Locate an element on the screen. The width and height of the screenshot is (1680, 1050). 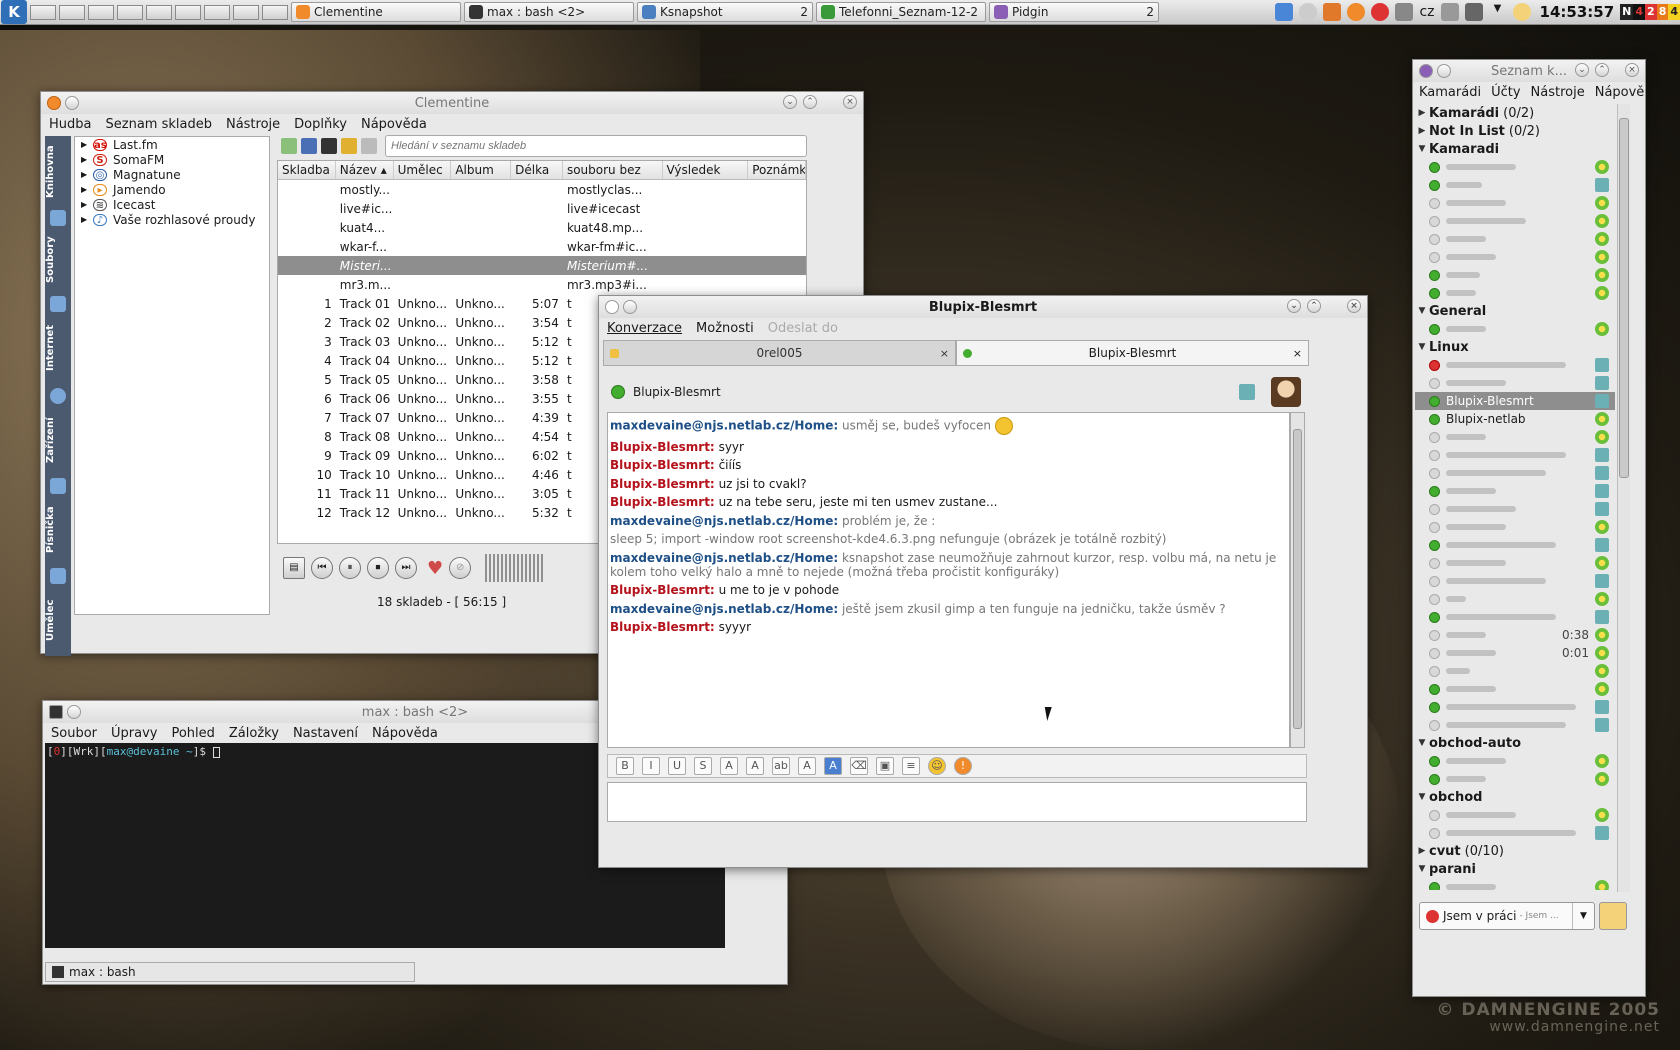
scissors-icon is located at coordinates (1404, 12).